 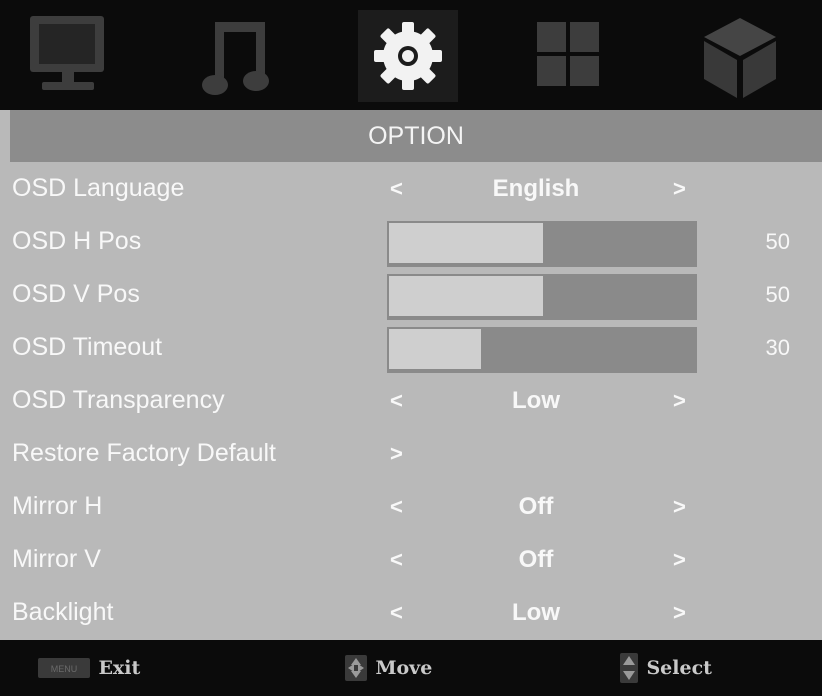 I want to click on option-value: English, so click(x=536, y=188).